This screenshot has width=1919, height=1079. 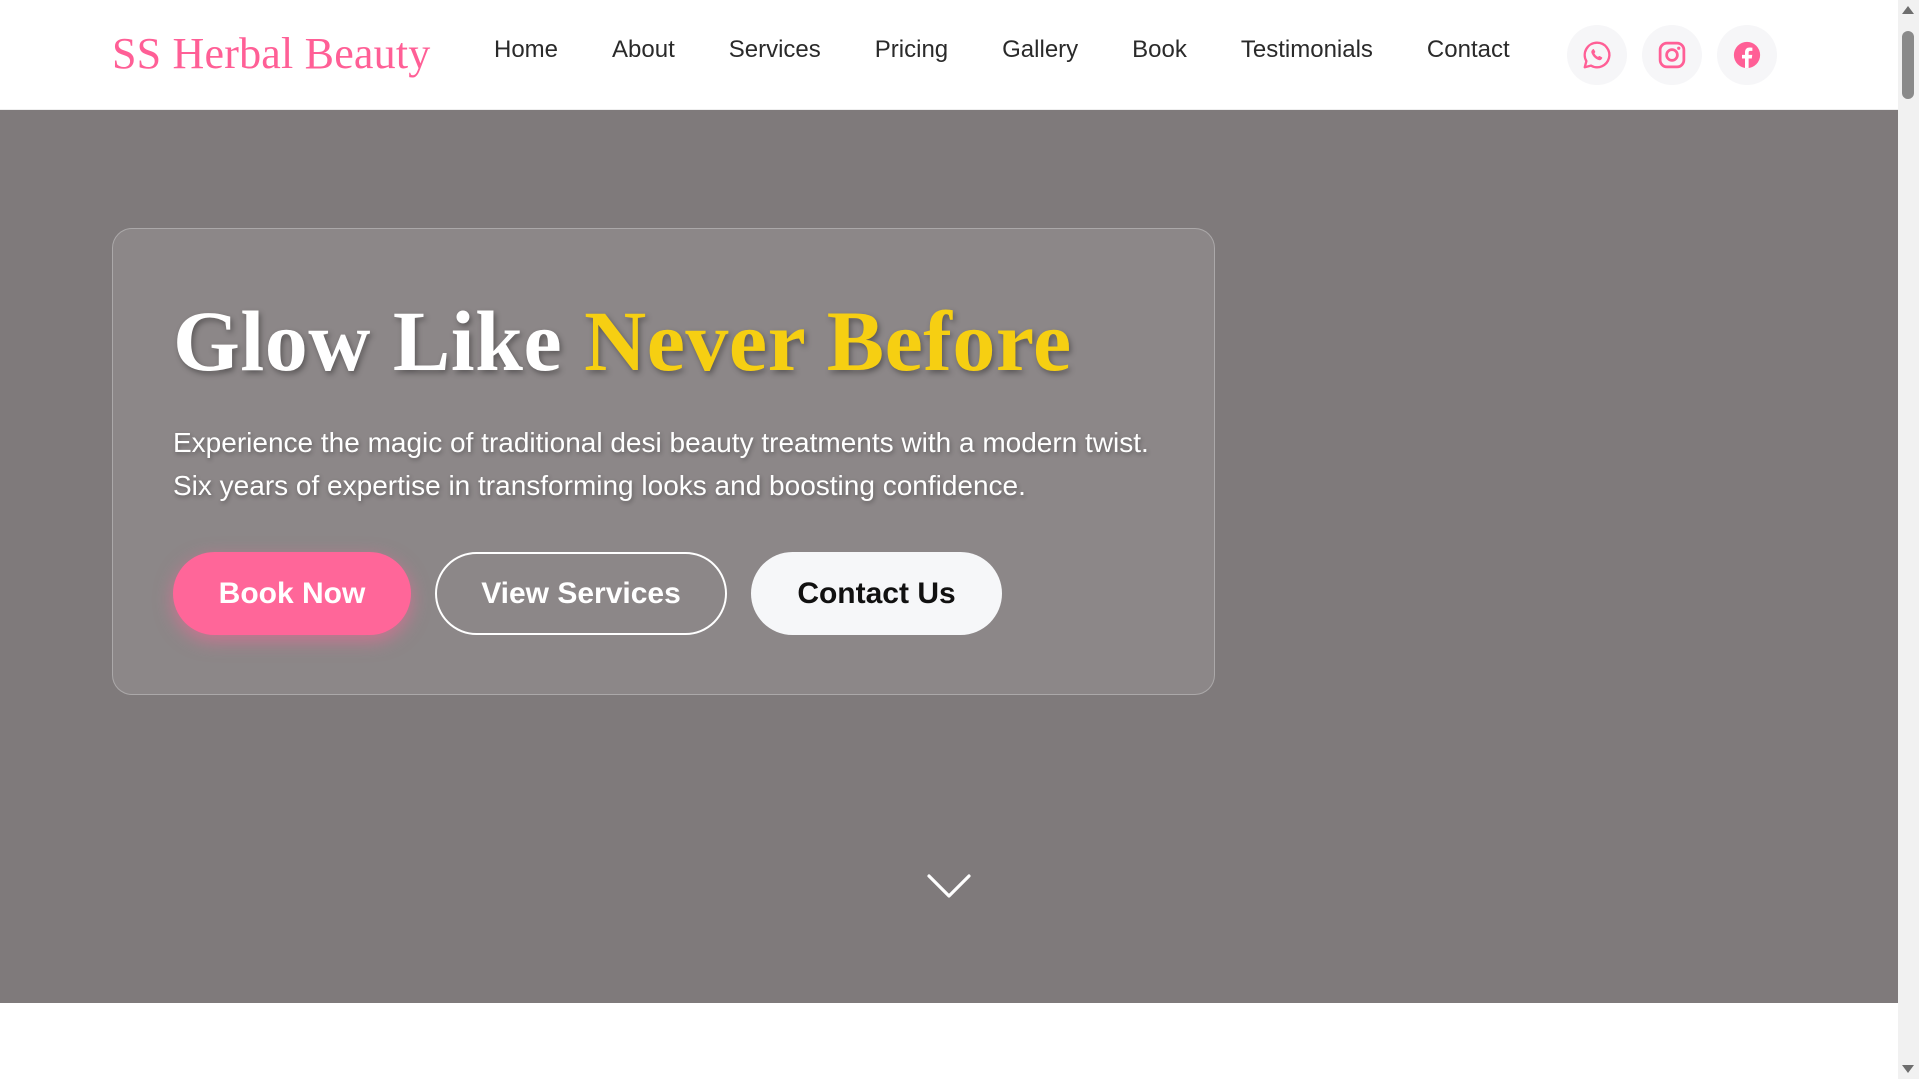 I want to click on facebook-icon, so click(x=1747, y=55).